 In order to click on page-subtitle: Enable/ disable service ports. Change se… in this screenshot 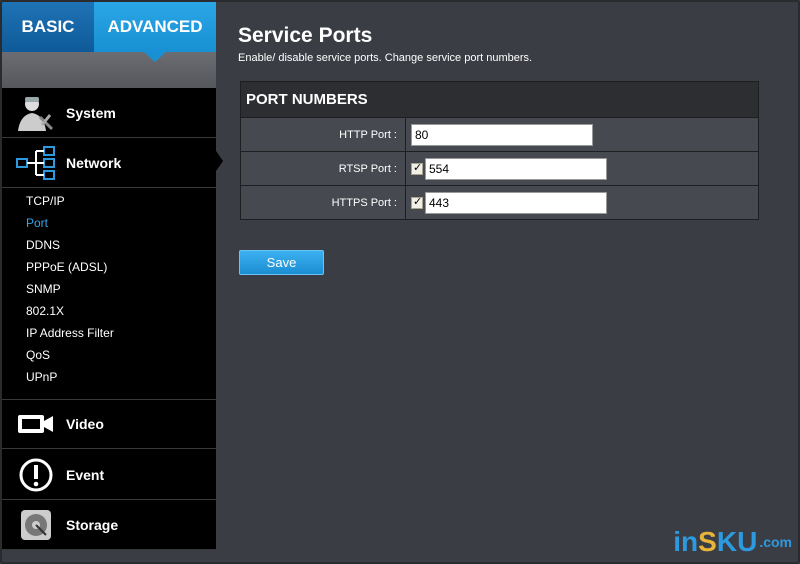, I will do `click(385, 58)`.